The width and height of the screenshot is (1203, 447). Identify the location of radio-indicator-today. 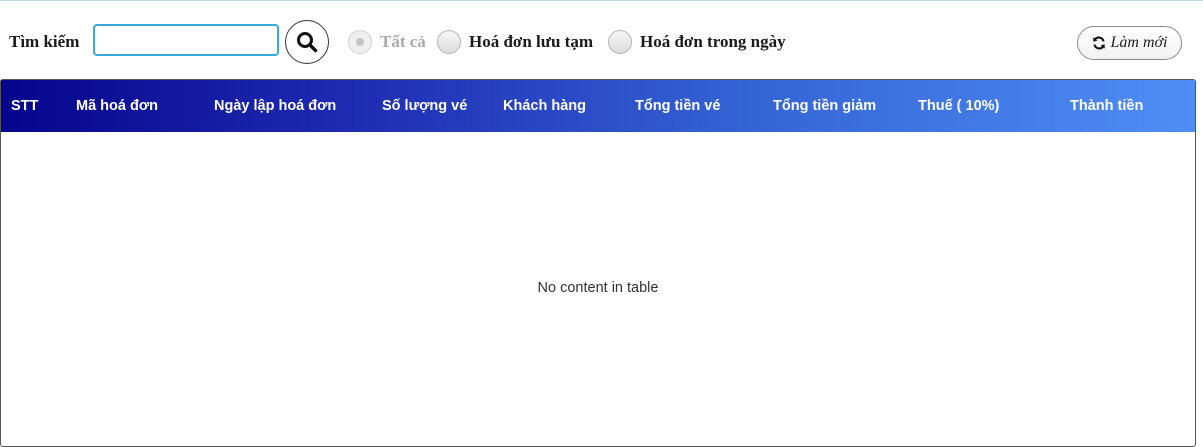
(620, 42).